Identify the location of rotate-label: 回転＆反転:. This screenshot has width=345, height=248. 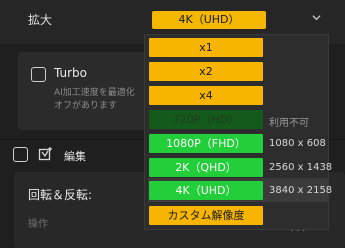
(60, 195).